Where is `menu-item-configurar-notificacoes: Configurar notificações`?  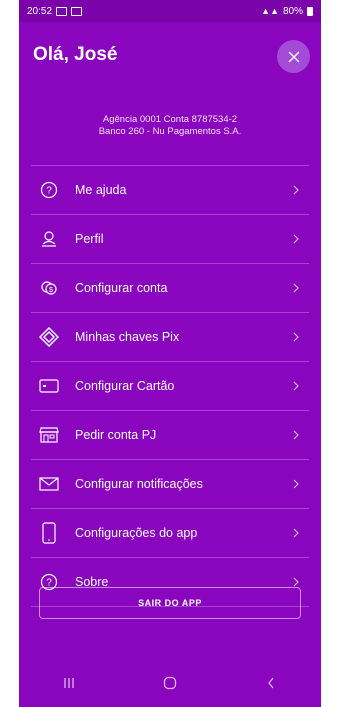
menu-item-configurar-notificacoes: Configurar notificações is located at coordinates (170, 484).